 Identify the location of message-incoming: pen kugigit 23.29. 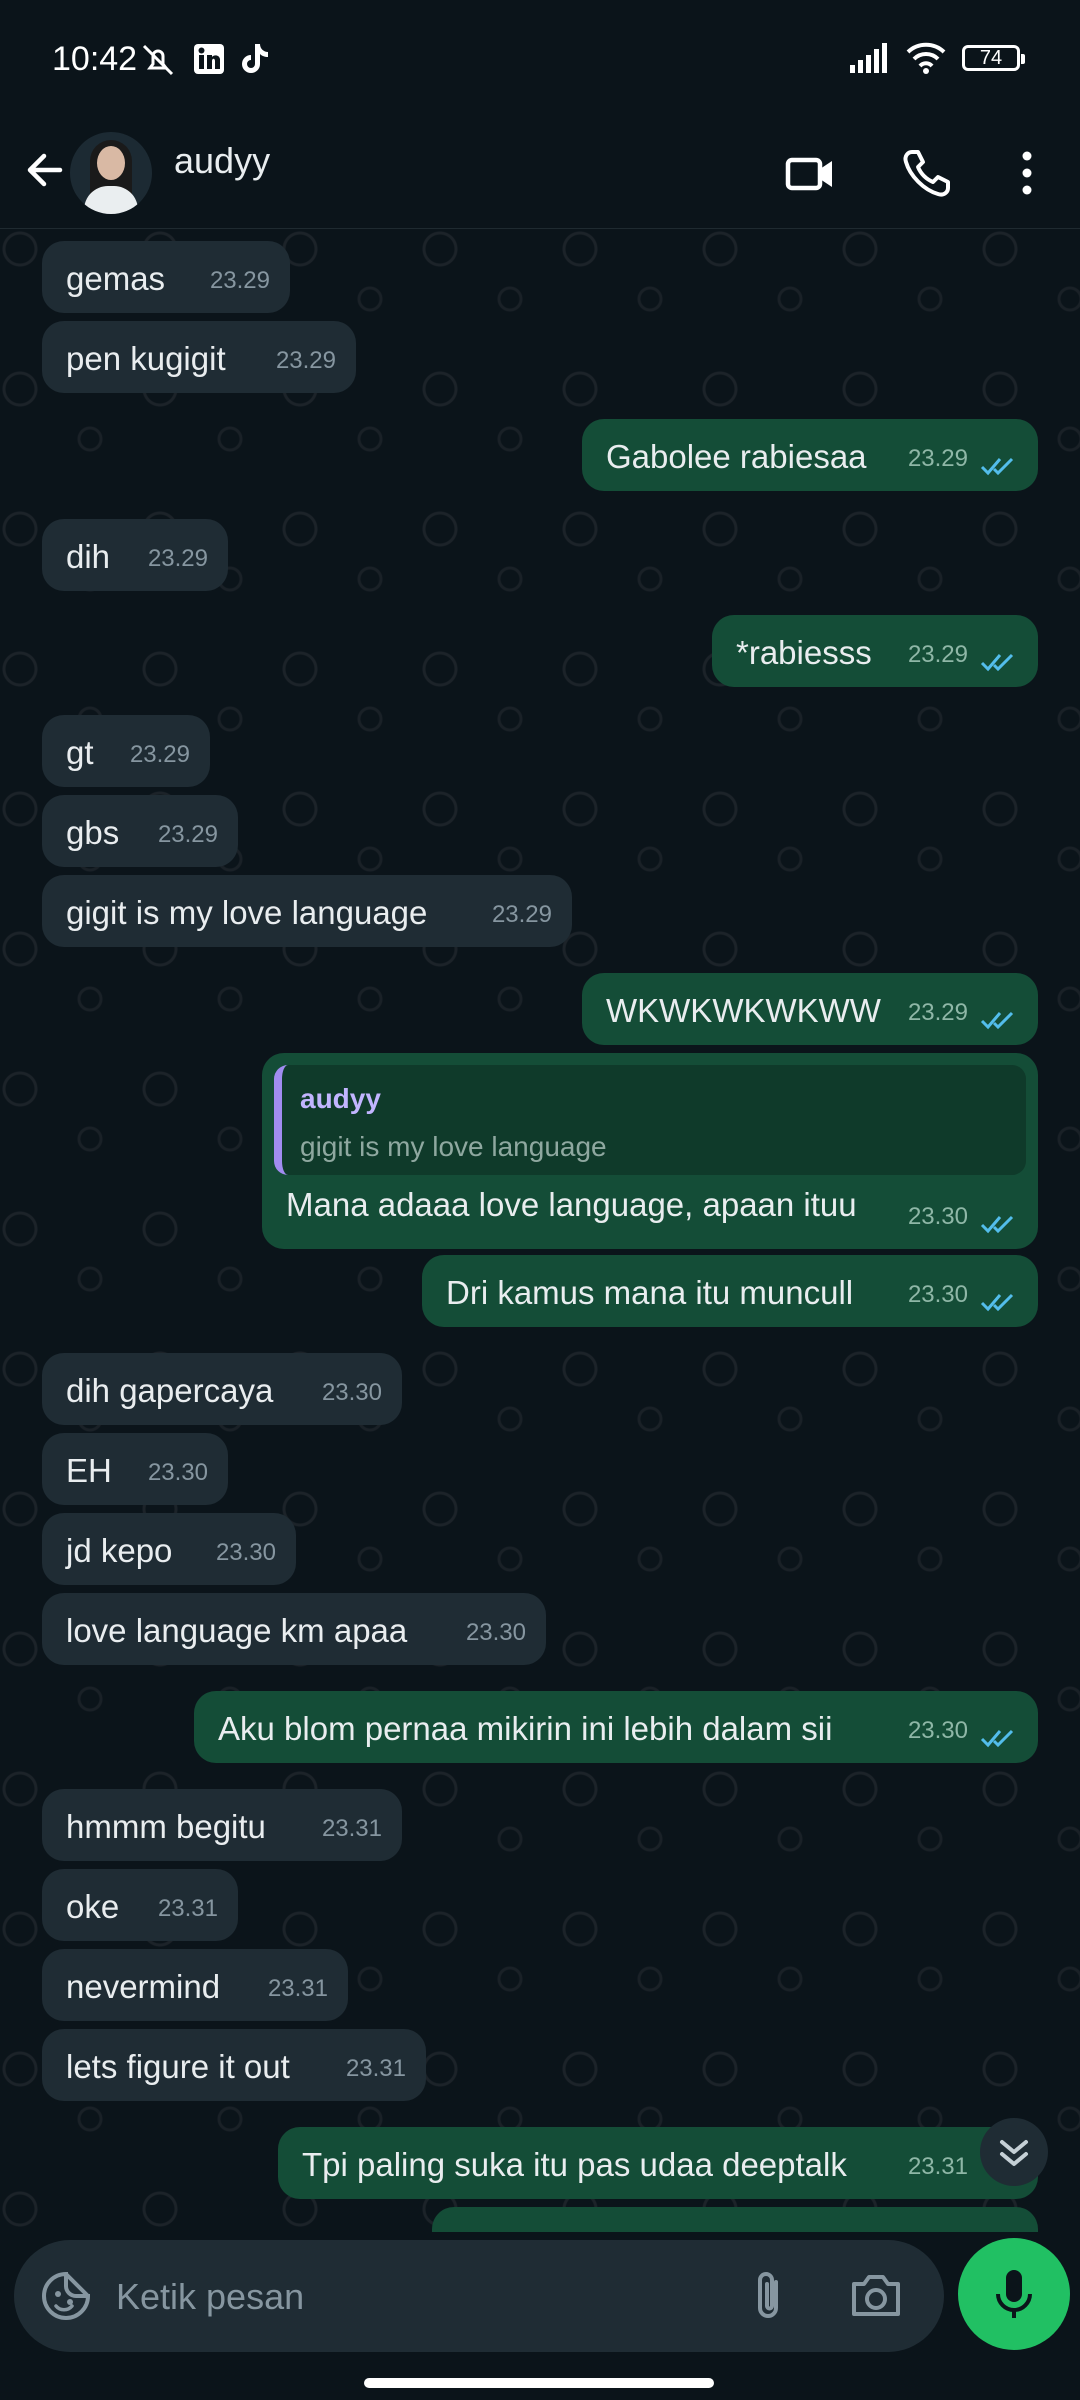
(199, 357).